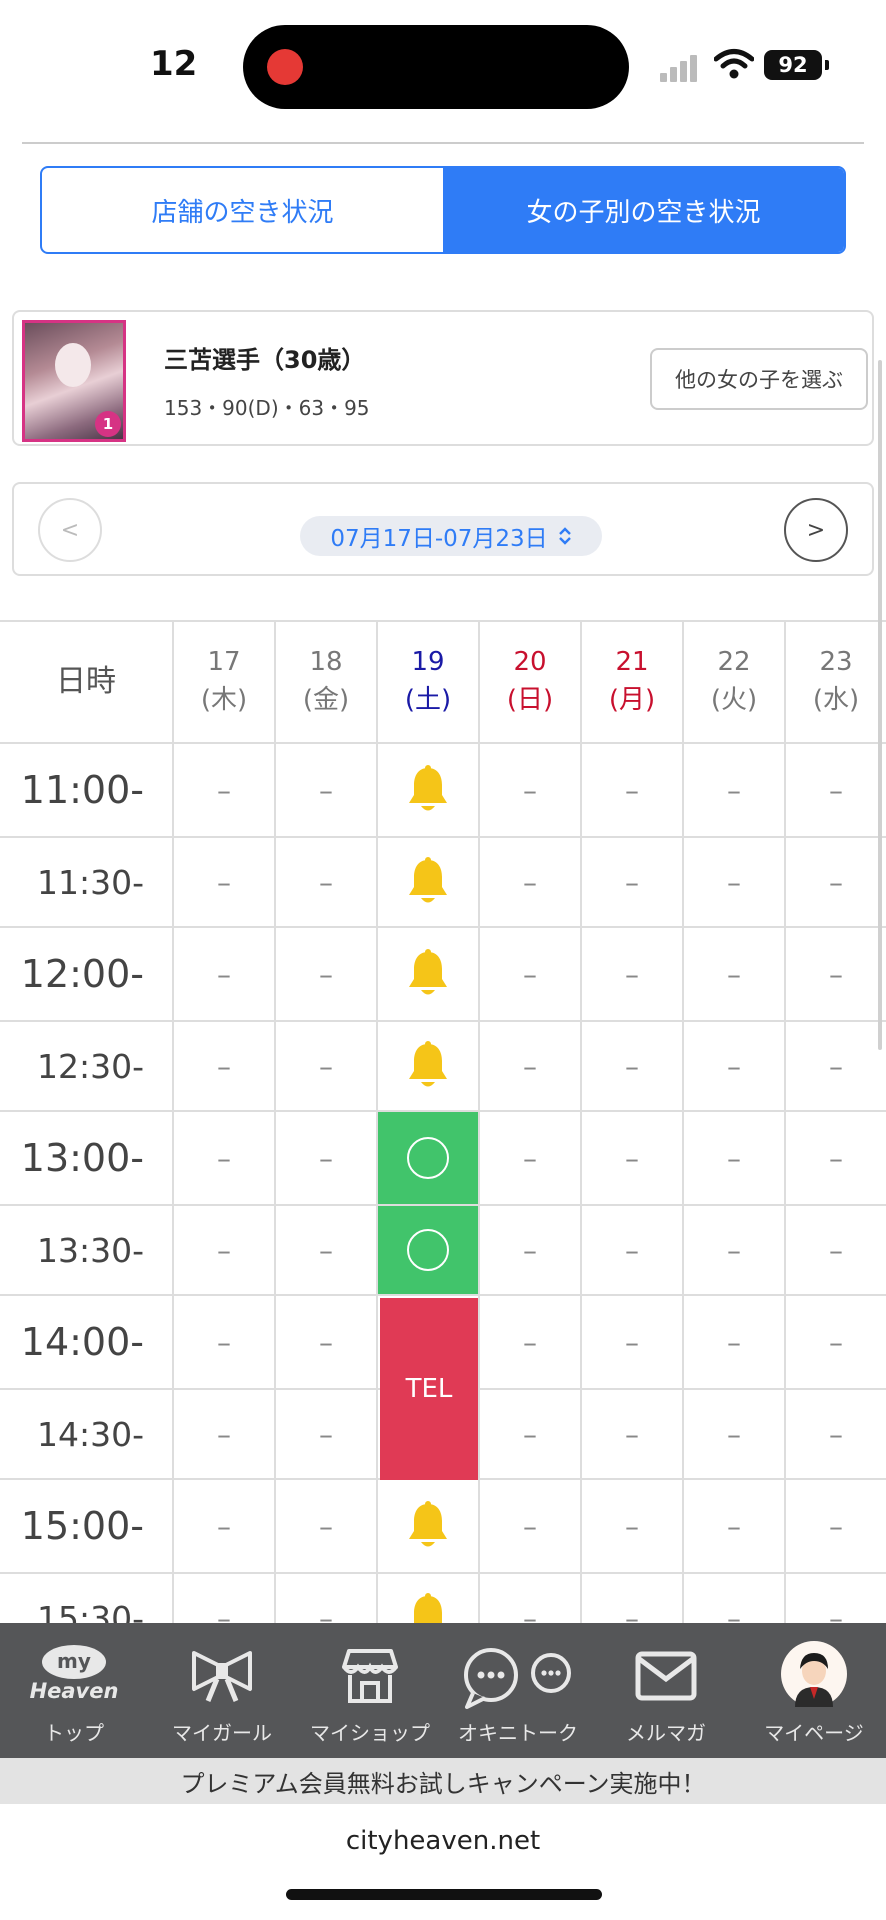 Image resolution: width=886 pixels, height=1920 pixels. What do you see at coordinates (87, 882) in the screenshot?
I see `time-label: 11:30-` at bounding box center [87, 882].